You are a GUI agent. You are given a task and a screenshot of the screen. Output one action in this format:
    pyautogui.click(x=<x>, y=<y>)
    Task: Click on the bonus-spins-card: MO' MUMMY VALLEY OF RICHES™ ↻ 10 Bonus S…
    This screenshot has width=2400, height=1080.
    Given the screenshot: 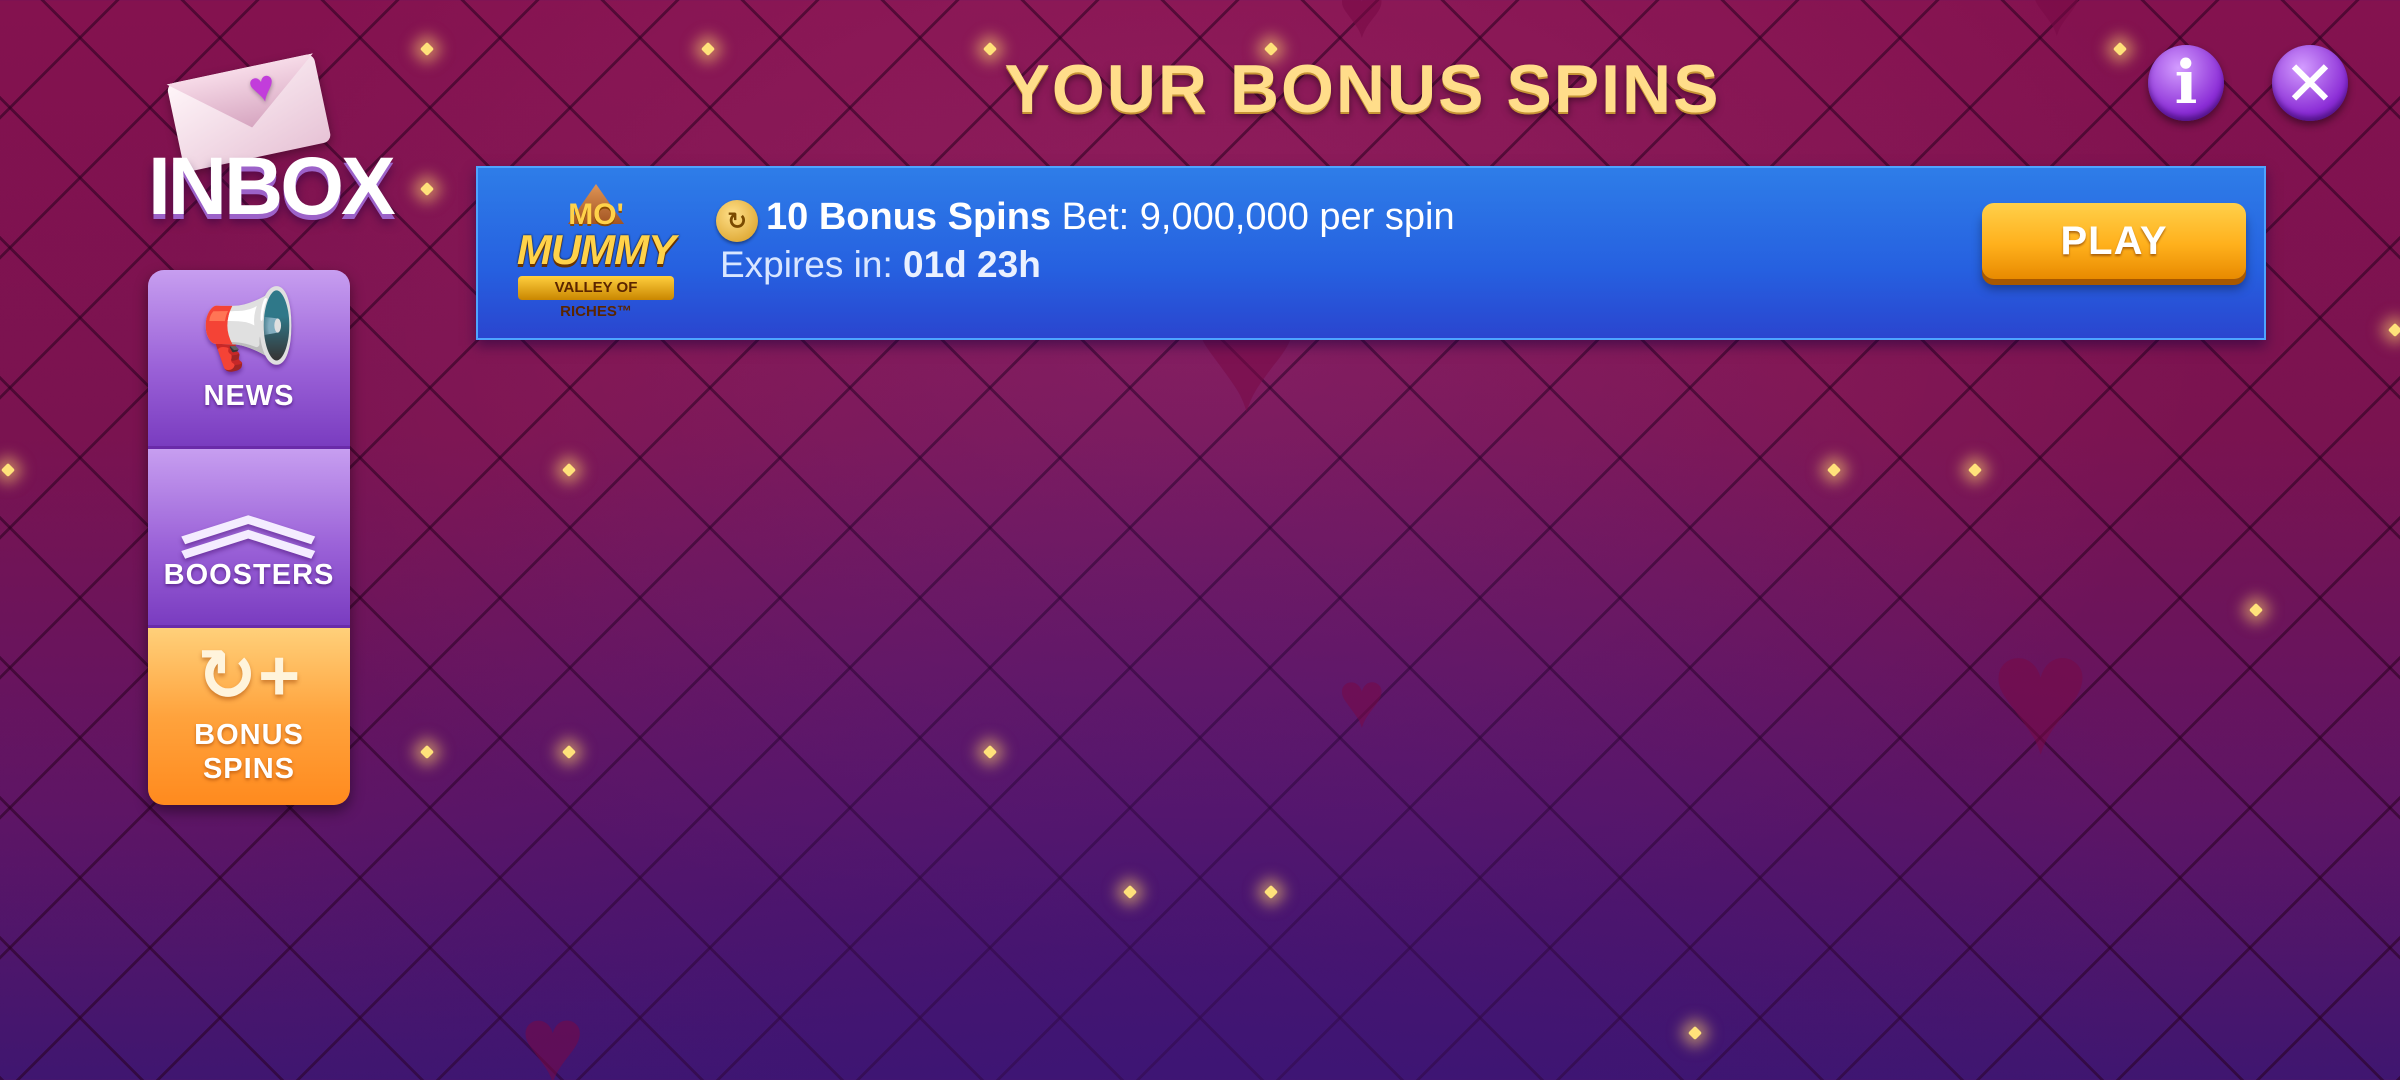 What is the action you would take?
    pyautogui.click(x=1371, y=253)
    